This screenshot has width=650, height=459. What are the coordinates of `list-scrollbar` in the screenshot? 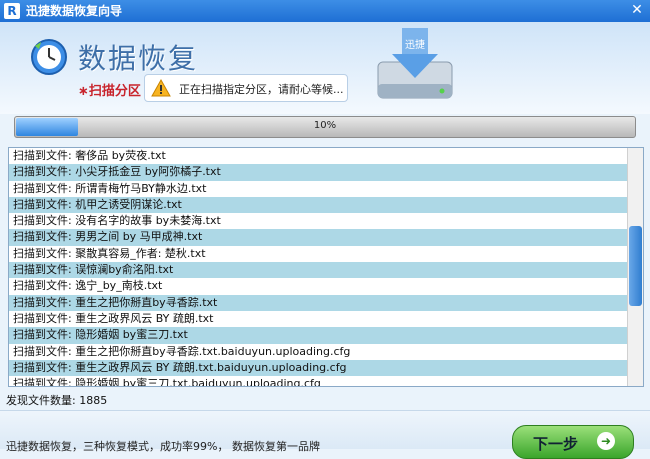 It's located at (635, 267).